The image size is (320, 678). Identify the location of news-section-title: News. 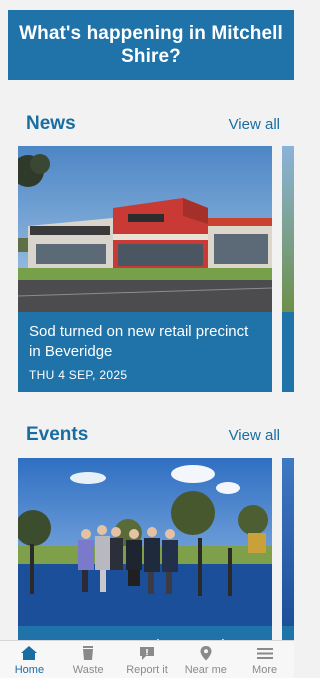
(51, 123).